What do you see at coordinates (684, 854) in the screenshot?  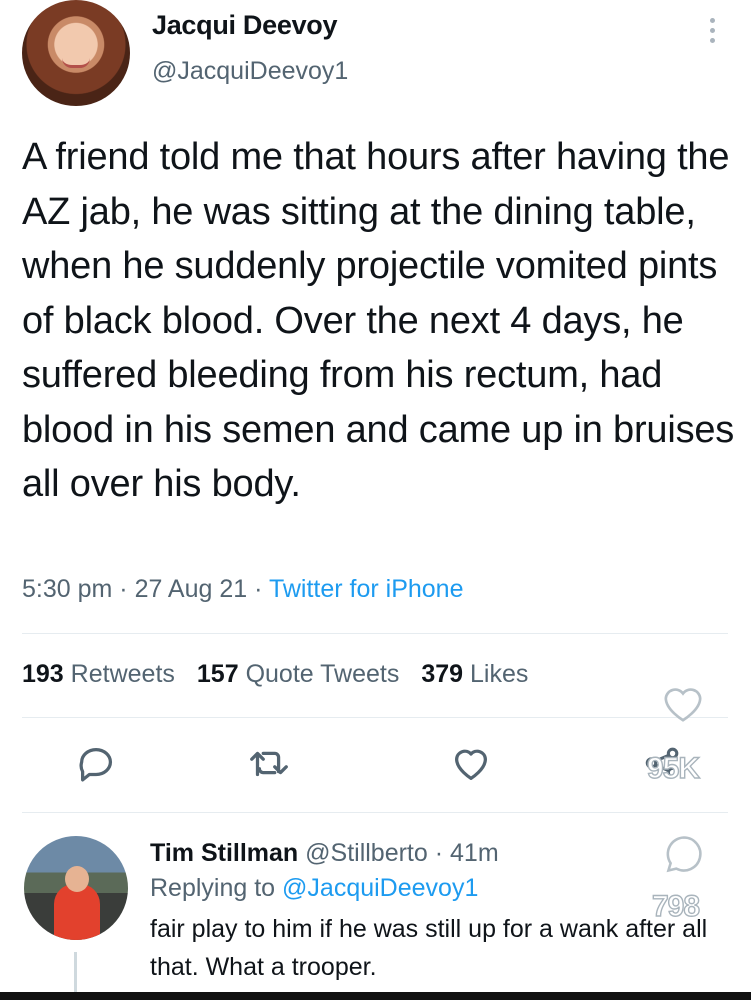 I see `overlay-comment-icon` at bounding box center [684, 854].